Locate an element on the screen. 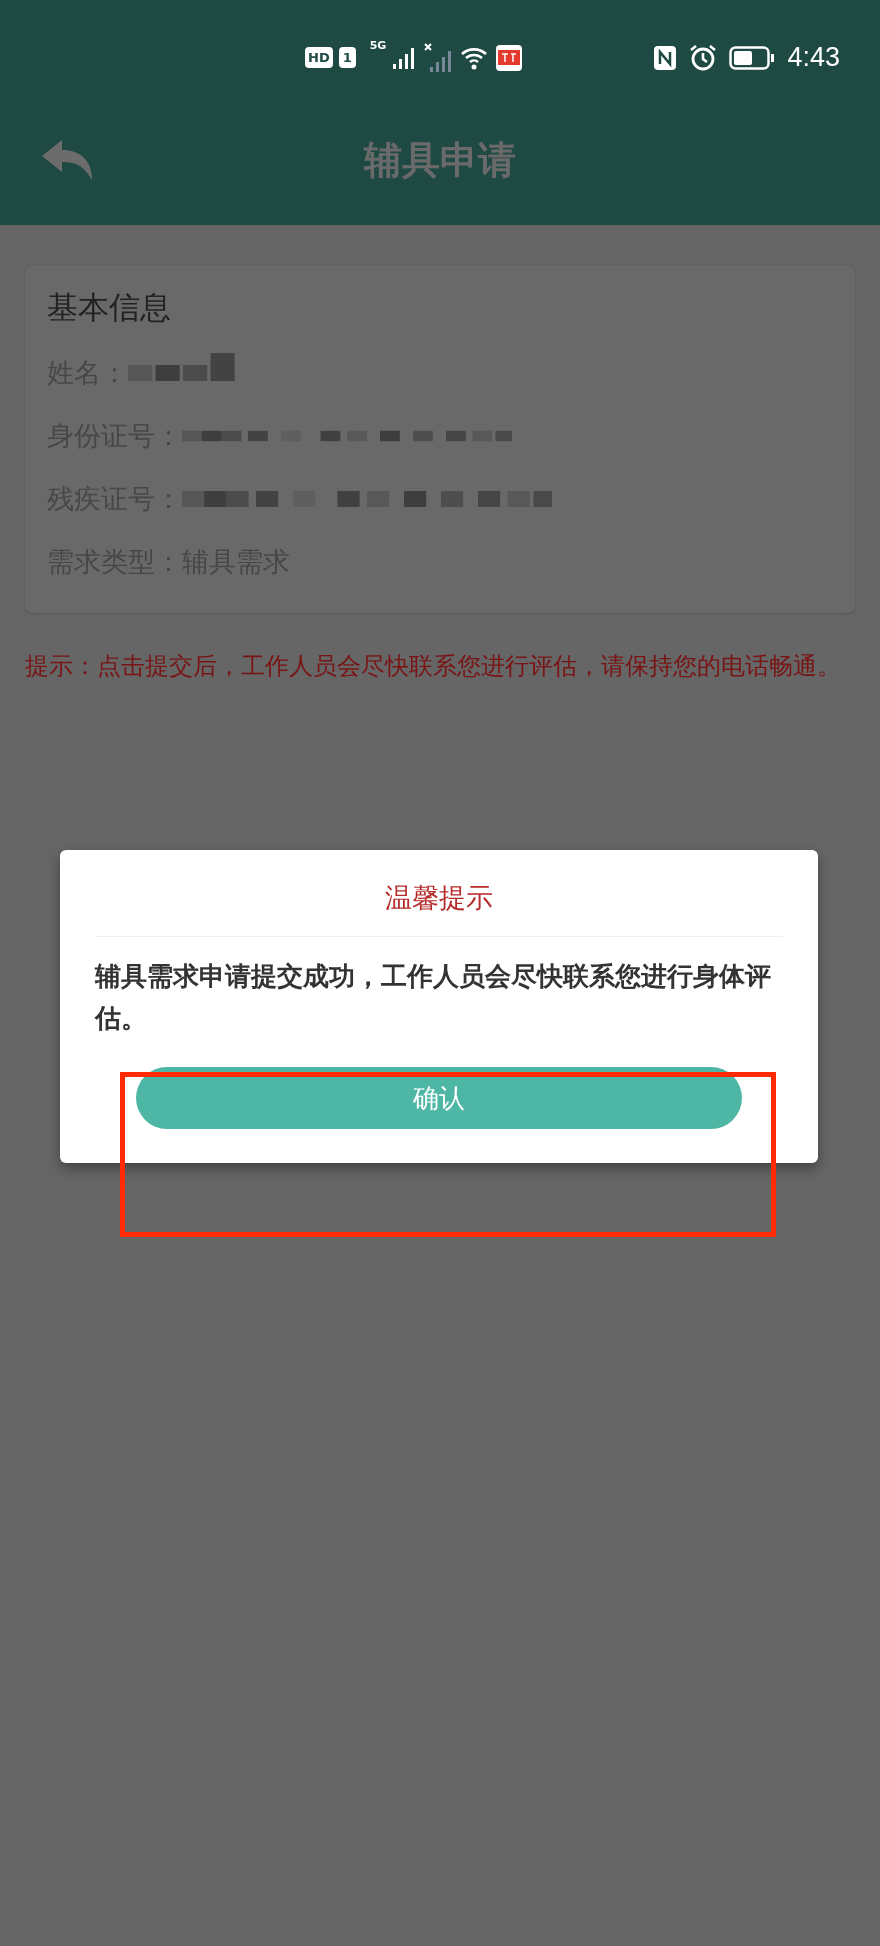  hd-badge: HD is located at coordinates (319, 57).